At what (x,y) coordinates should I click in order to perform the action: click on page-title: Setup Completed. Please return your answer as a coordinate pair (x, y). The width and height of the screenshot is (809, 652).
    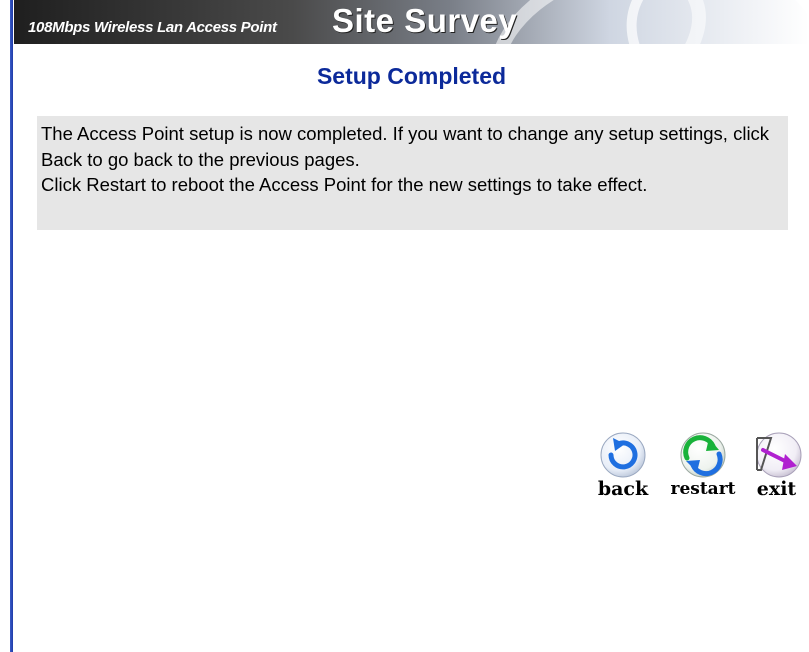
    Looking at the image, I should click on (411, 76).